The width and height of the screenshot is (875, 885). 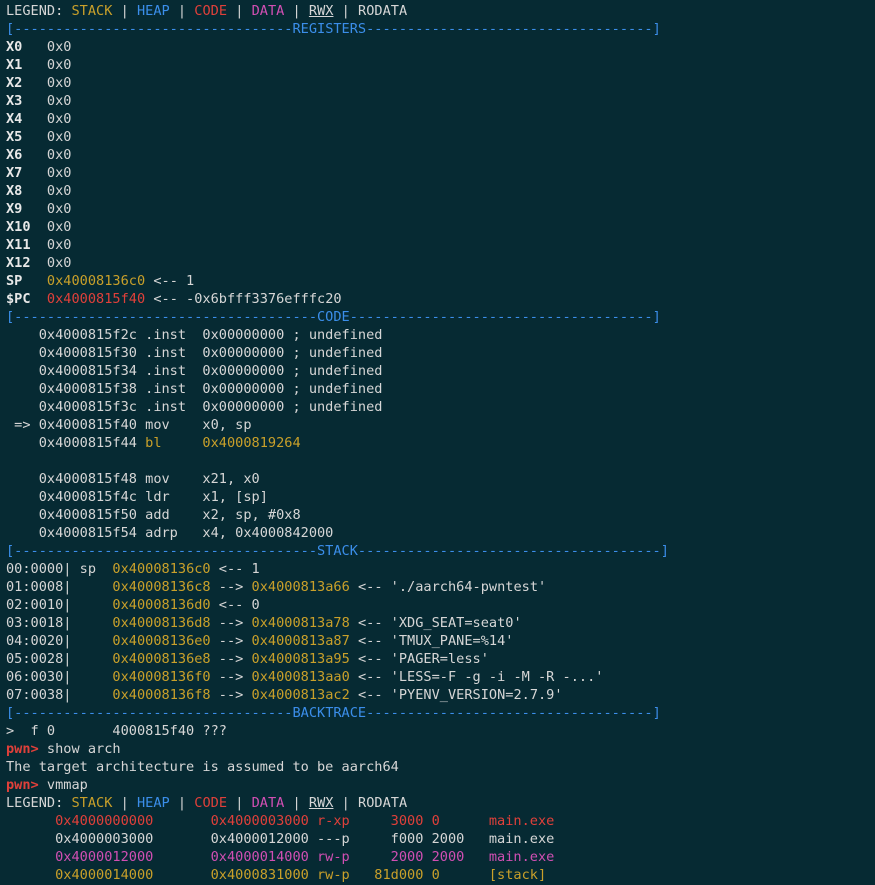 What do you see at coordinates (419, 659) in the screenshot?
I see `terminal-text-segment: <-- 'PAGER=less'` at bounding box center [419, 659].